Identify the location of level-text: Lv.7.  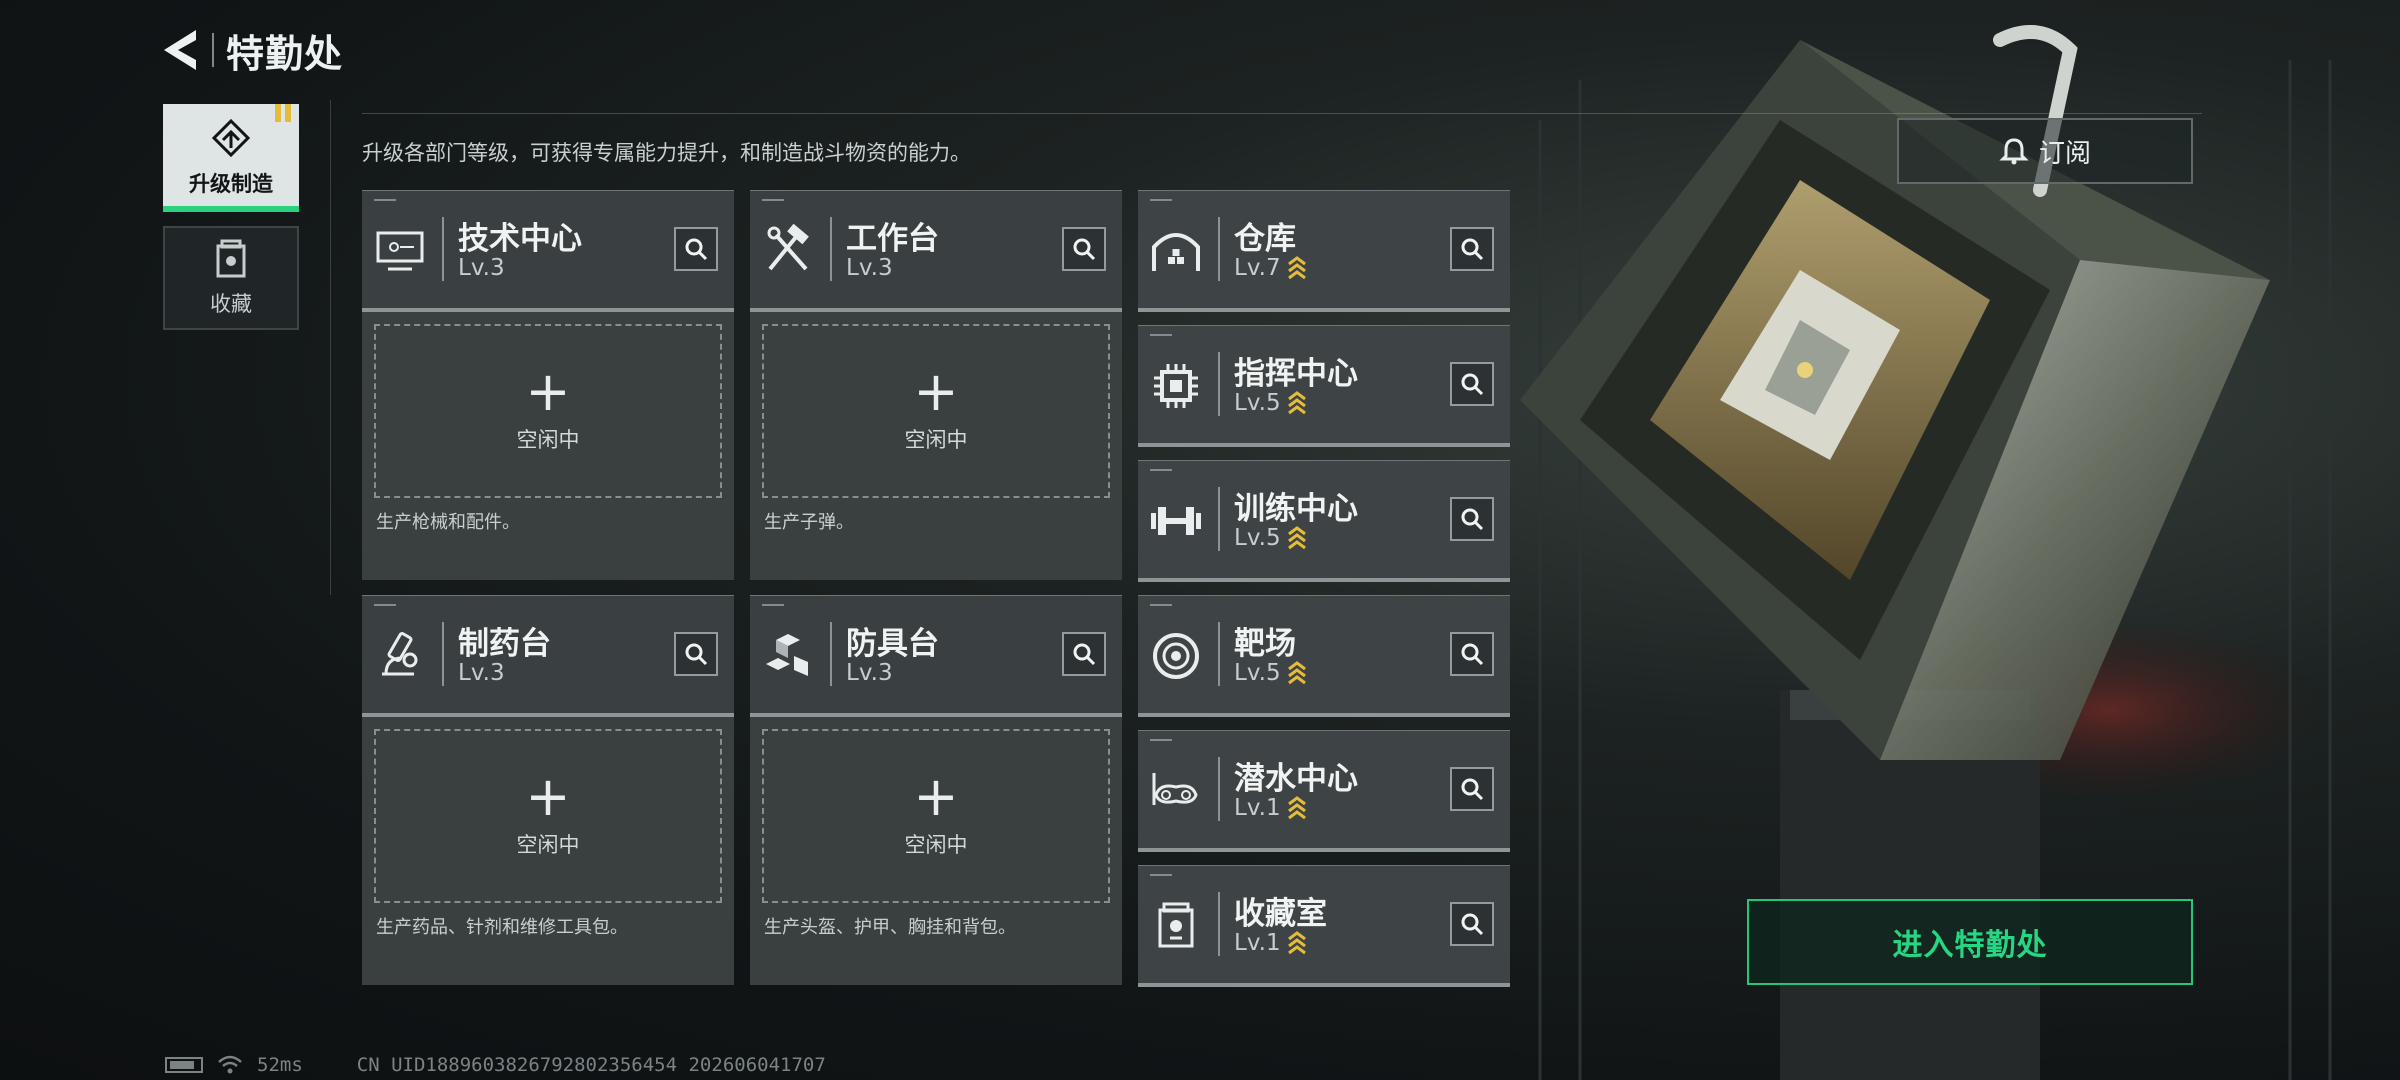
(1257, 268).